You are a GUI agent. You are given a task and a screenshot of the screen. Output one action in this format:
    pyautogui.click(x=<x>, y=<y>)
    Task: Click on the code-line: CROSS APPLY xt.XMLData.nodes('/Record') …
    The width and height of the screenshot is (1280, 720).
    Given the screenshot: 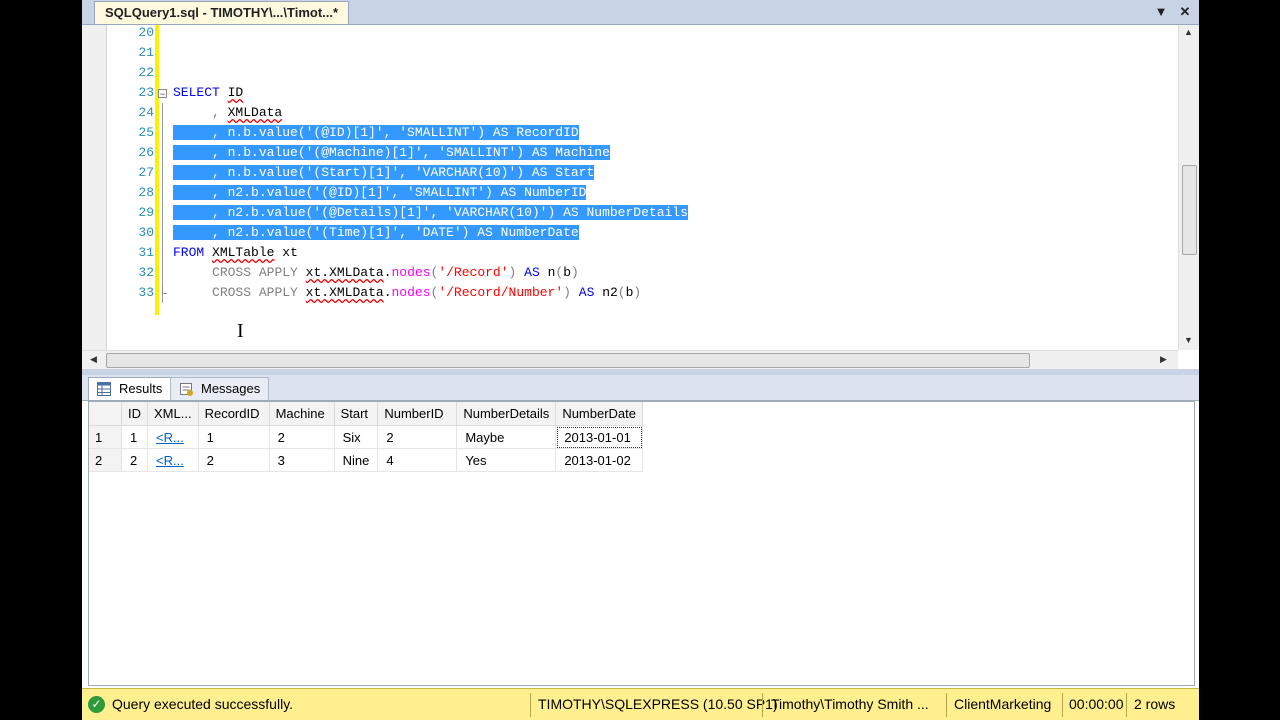 What is the action you would take?
    pyautogui.click(x=376, y=273)
    